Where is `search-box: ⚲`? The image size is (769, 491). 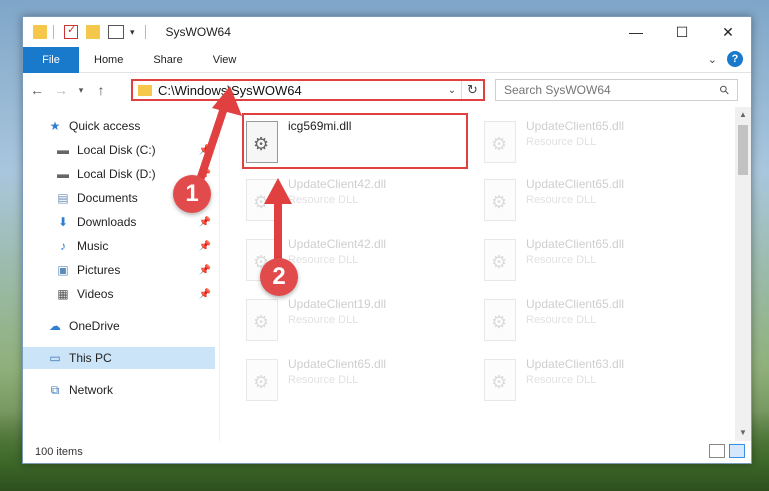
search-box: ⚲ is located at coordinates (616, 90).